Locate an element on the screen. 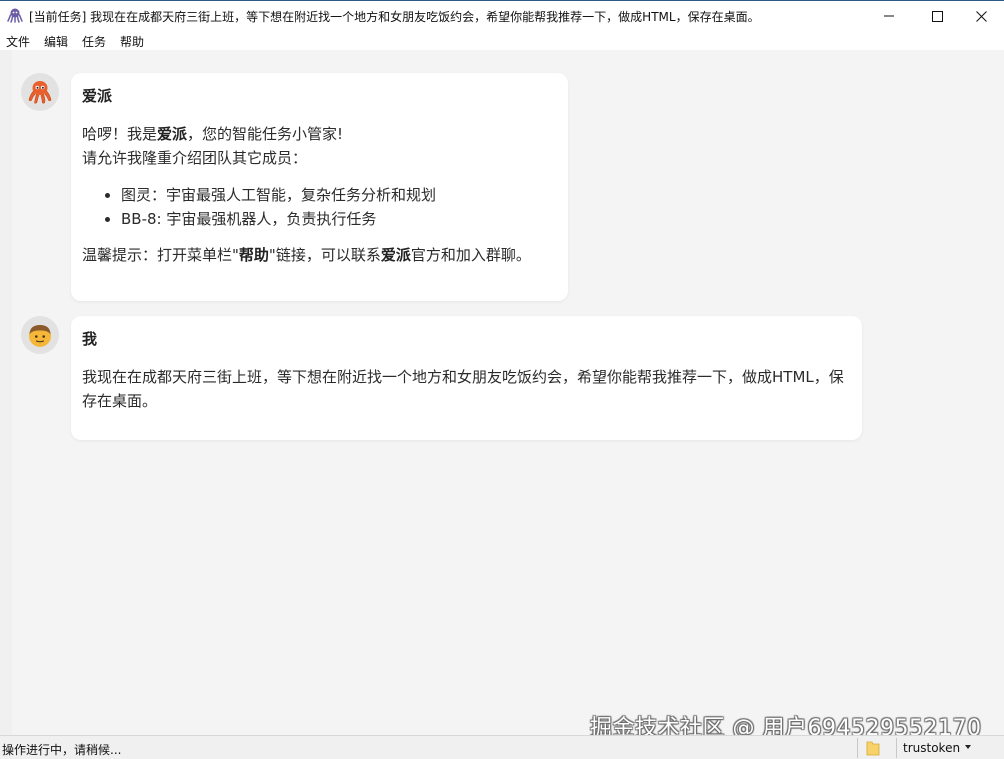  close-icon is located at coordinates (981, 16).